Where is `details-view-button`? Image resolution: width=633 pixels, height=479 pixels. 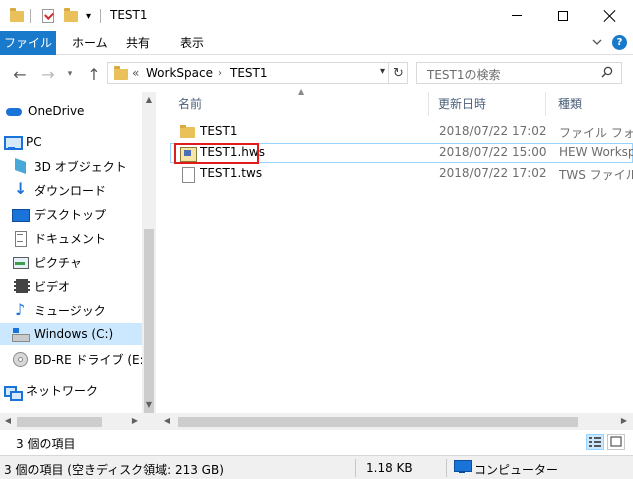 details-view-button is located at coordinates (595, 442).